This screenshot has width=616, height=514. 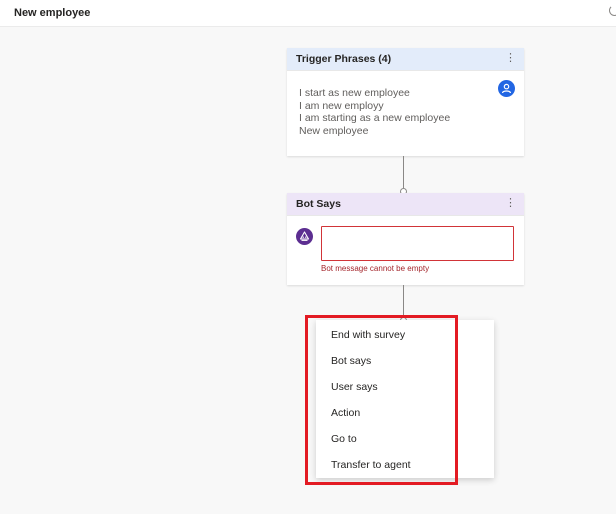 I want to click on loading-spinner-icon, so click(x=612, y=10).